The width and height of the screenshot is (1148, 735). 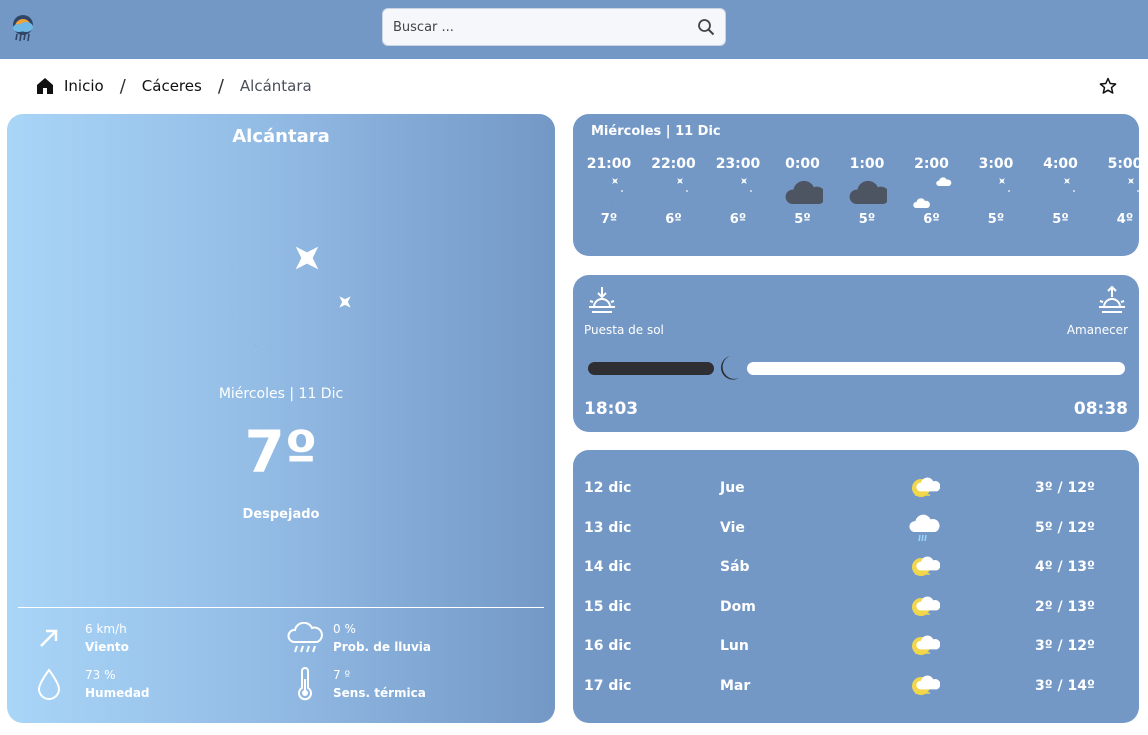 I want to click on daily-temps: 3º / 12º, so click(x=1065, y=488).